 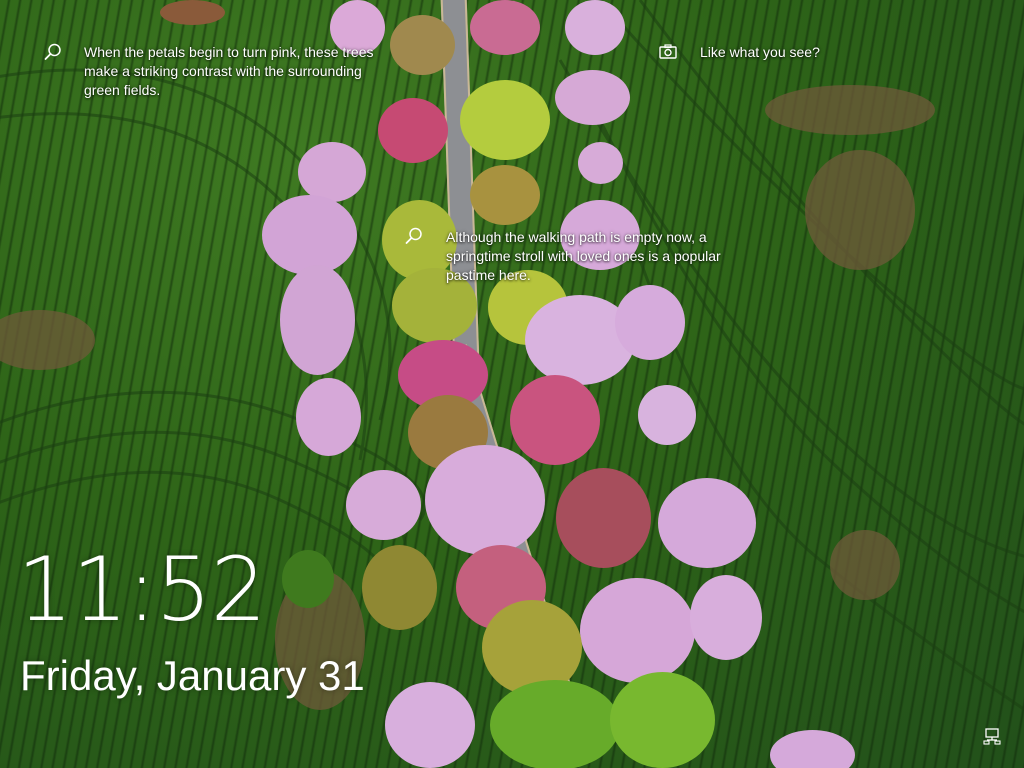 I want to click on lock-screen-date: Friday, January 31, so click(x=192, y=675).